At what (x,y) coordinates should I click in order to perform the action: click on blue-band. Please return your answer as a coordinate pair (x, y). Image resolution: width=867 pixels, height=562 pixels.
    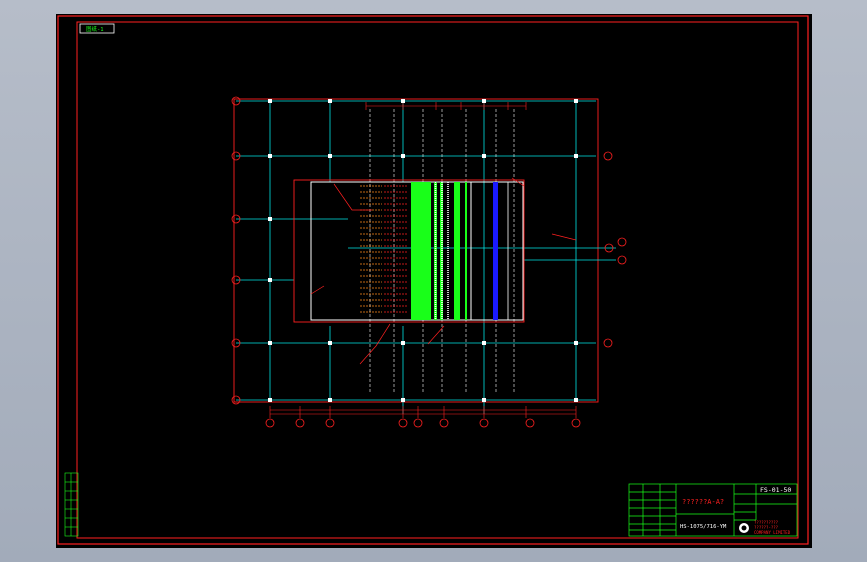
    Looking at the image, I should click on (495, 251).